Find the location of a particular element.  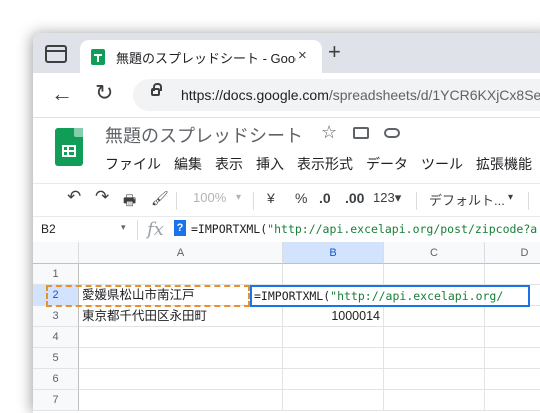

cell-b3: 1000014 is located at coordinates (333, 316).